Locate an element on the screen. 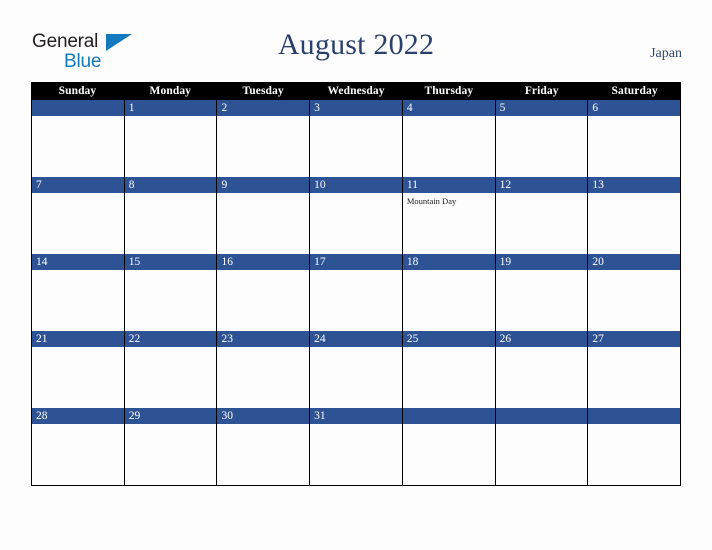 The height and width of the screenshot is (550, 712). day-cell-2: 2 is located at coordinates (264, 138).